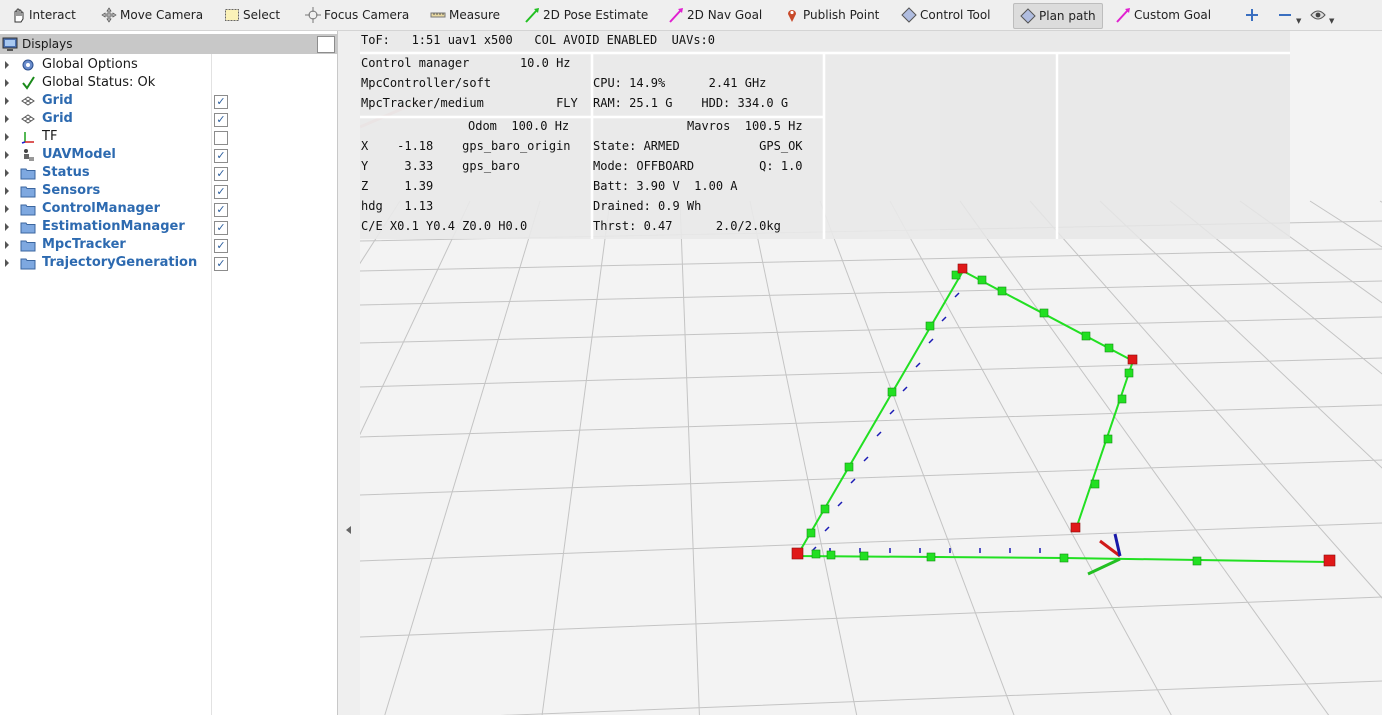  I want to click on display-item-global-status: Global Status: Ok, so click(168, 83).